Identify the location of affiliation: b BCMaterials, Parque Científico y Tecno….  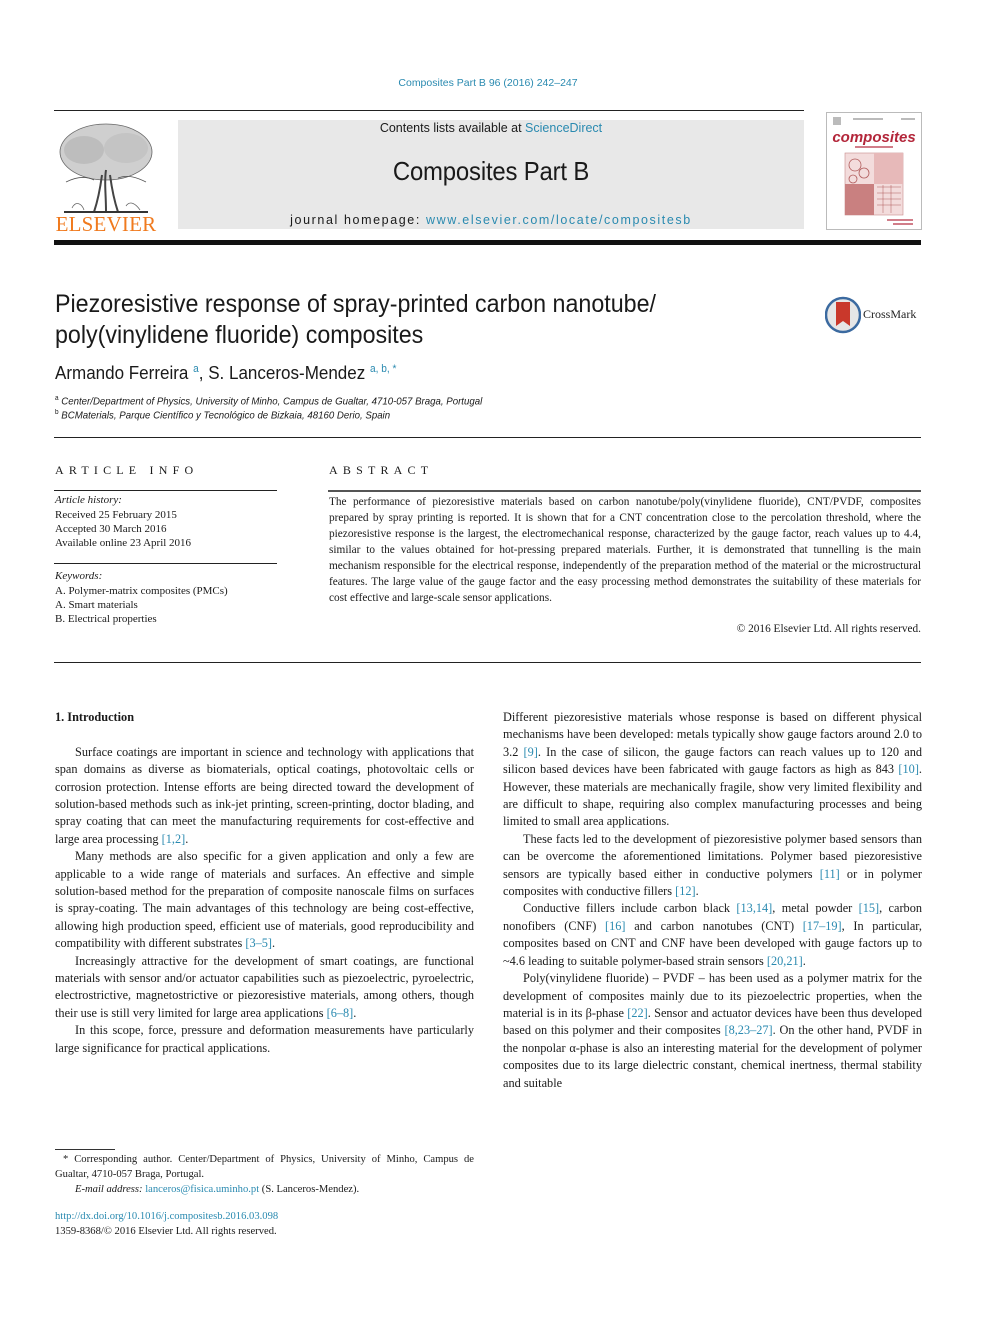
(222, 415).